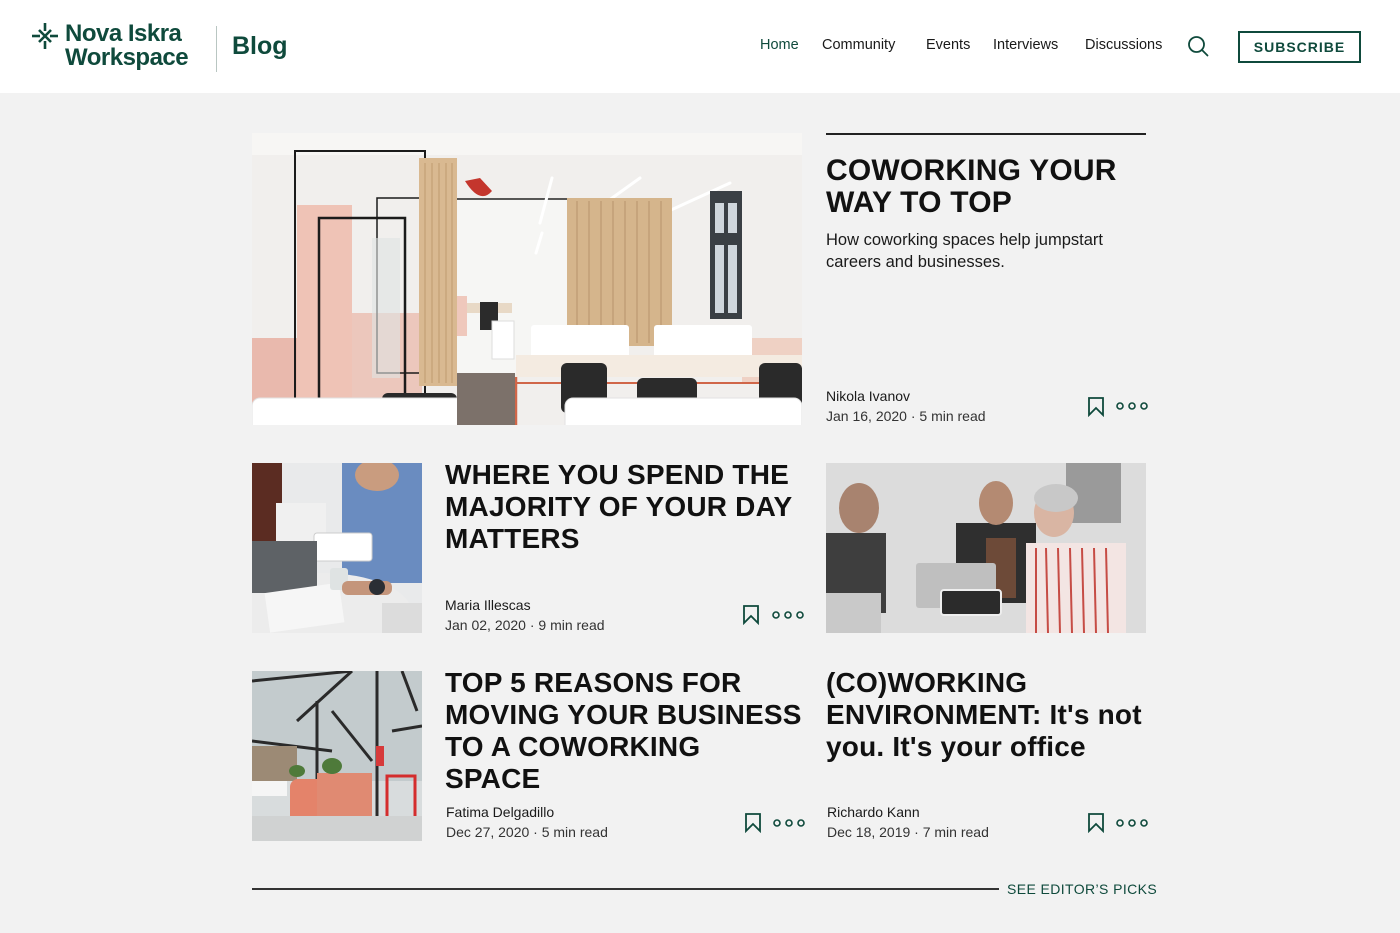  I want to click on featured-title-line2: WAY TO TOP, so click(919, 202).